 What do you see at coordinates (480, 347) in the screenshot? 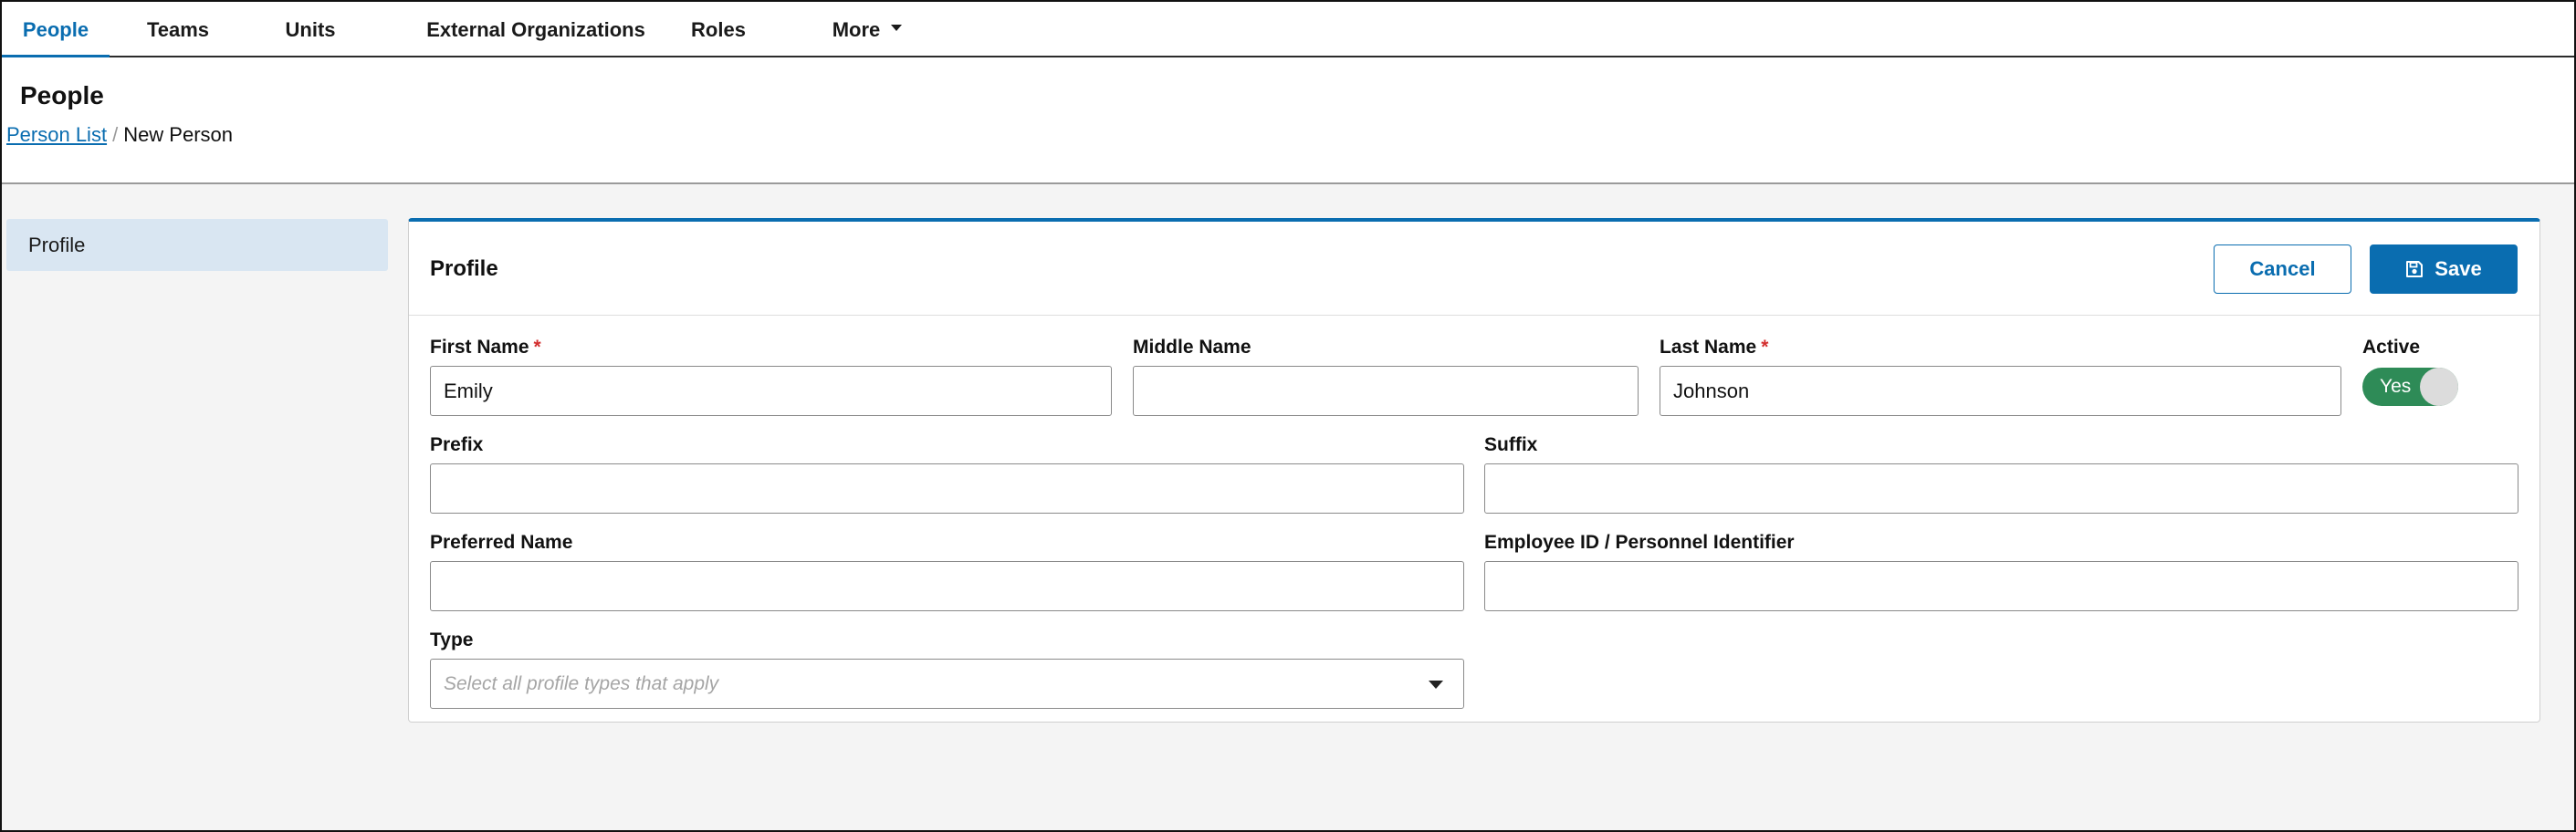
I see `first-name-label-text: First Name` at bounding box center [480, 347].